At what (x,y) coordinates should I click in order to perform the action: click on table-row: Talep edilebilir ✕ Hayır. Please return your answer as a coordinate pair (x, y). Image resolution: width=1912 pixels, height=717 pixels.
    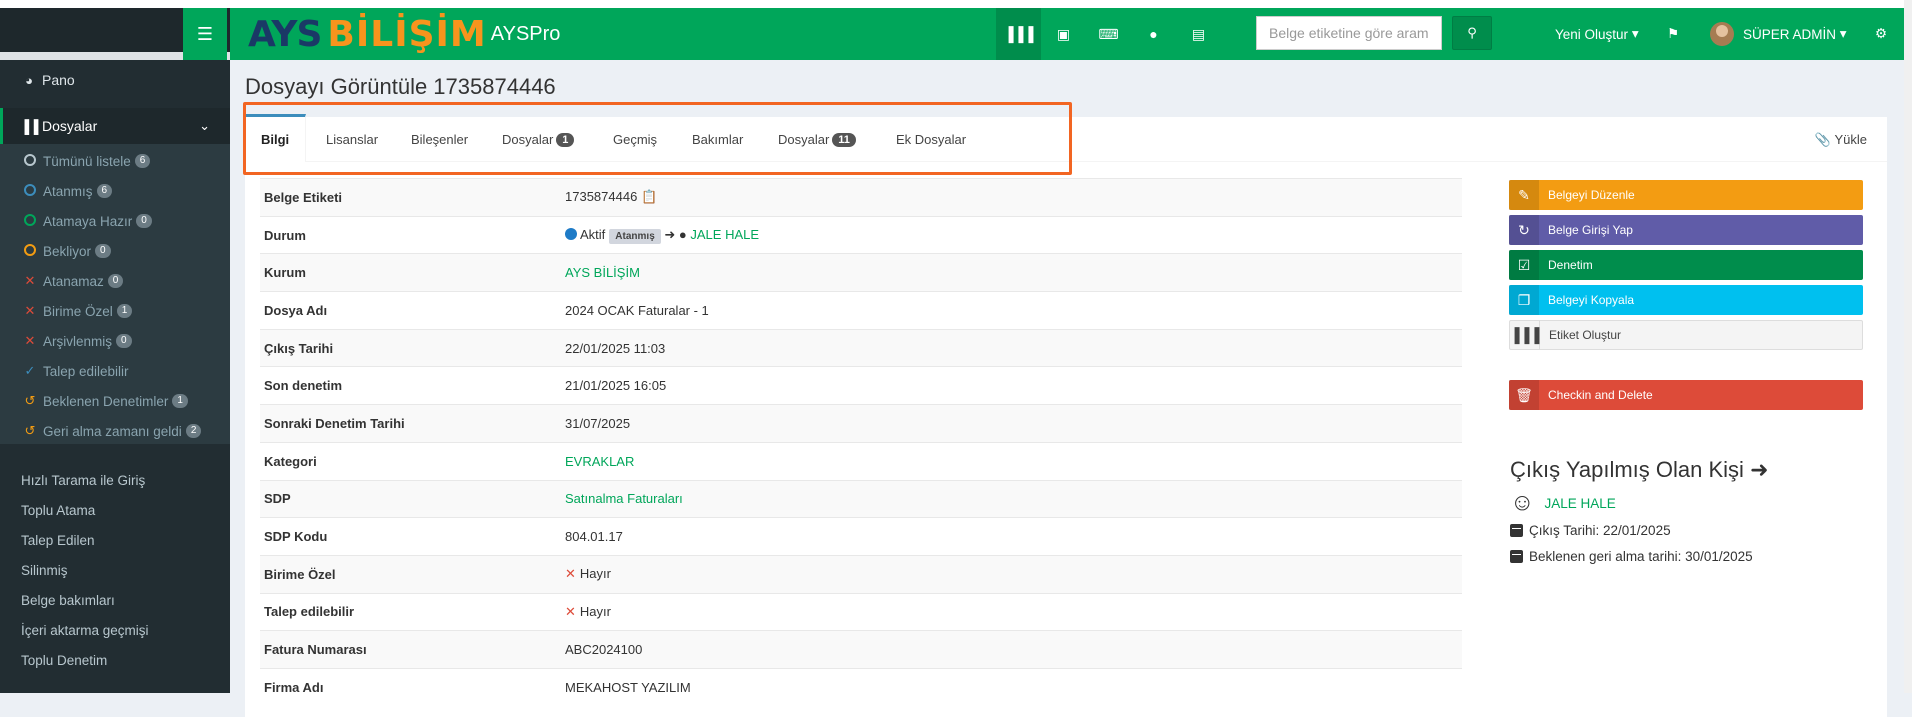
    Looking at the image, I should click on (861, 611).